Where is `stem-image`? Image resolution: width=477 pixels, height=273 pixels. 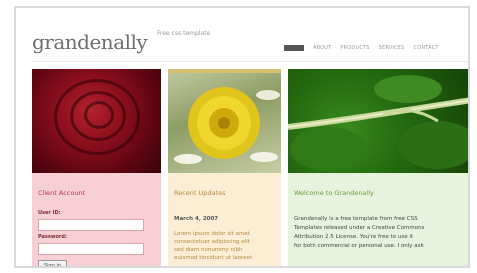
stem-image is located at coordinates (378, 121).